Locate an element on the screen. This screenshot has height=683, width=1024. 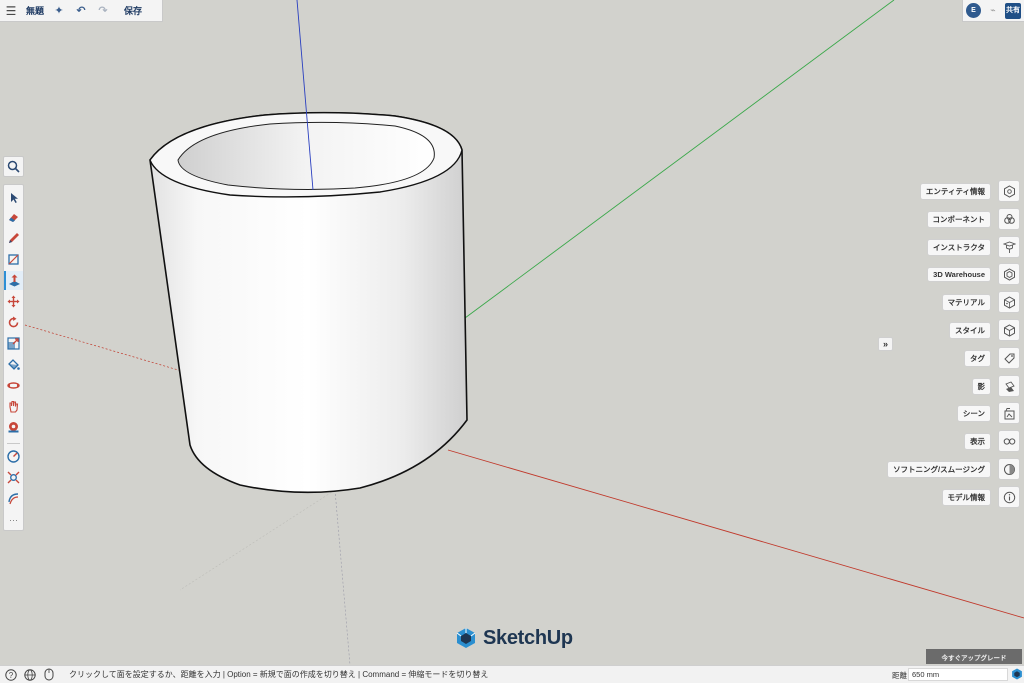
panel-item-display: 表示 is located at coordinates (992, 441).